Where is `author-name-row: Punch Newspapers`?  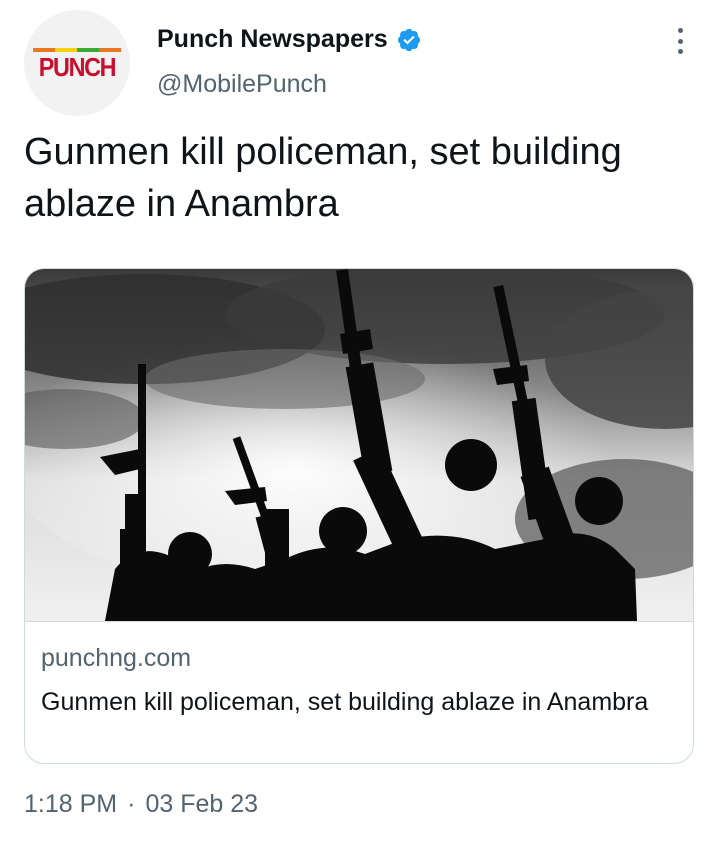 author-name-row: Punch Newspapers is located at coordinates (289, 39).